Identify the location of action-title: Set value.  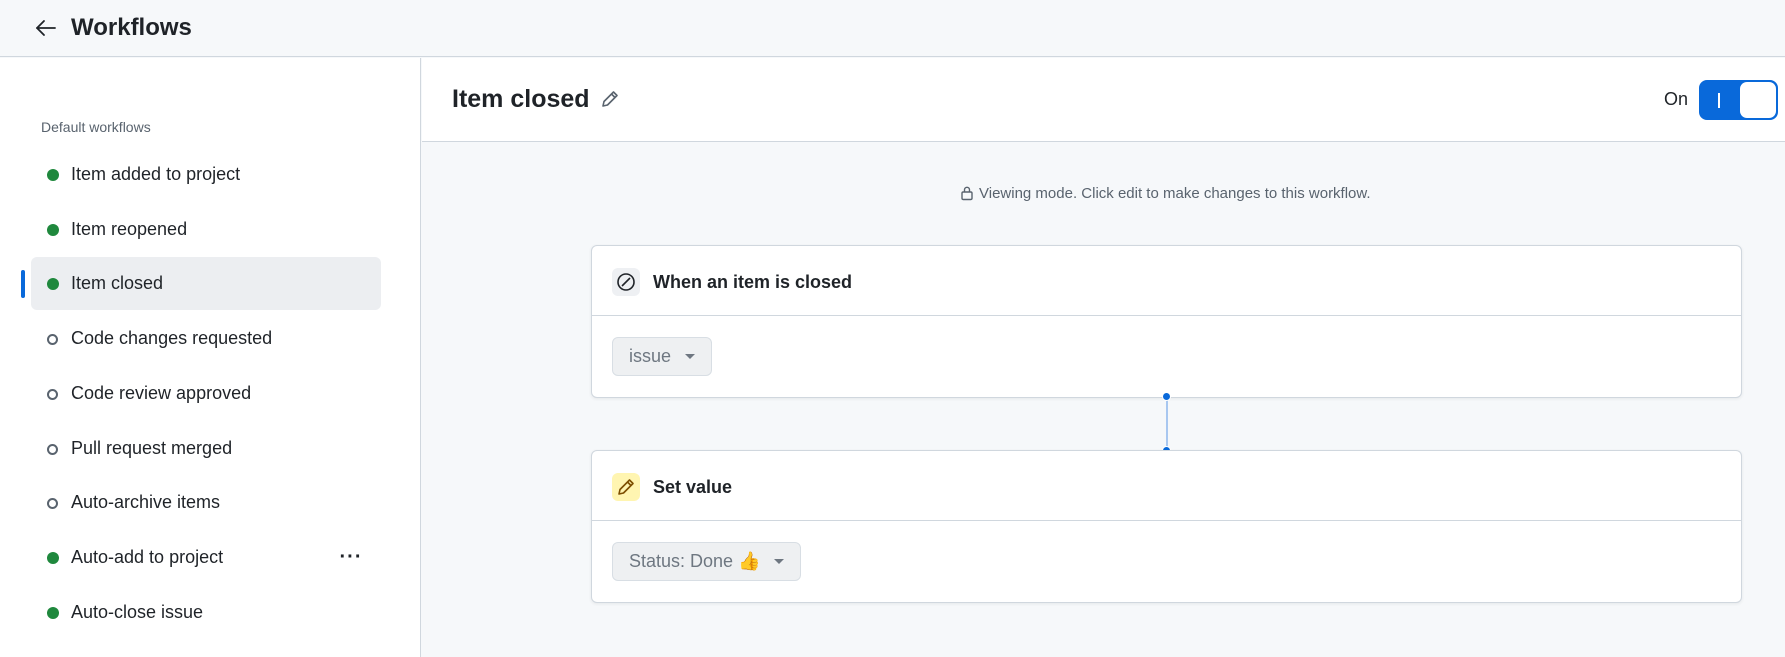
(693, 487).